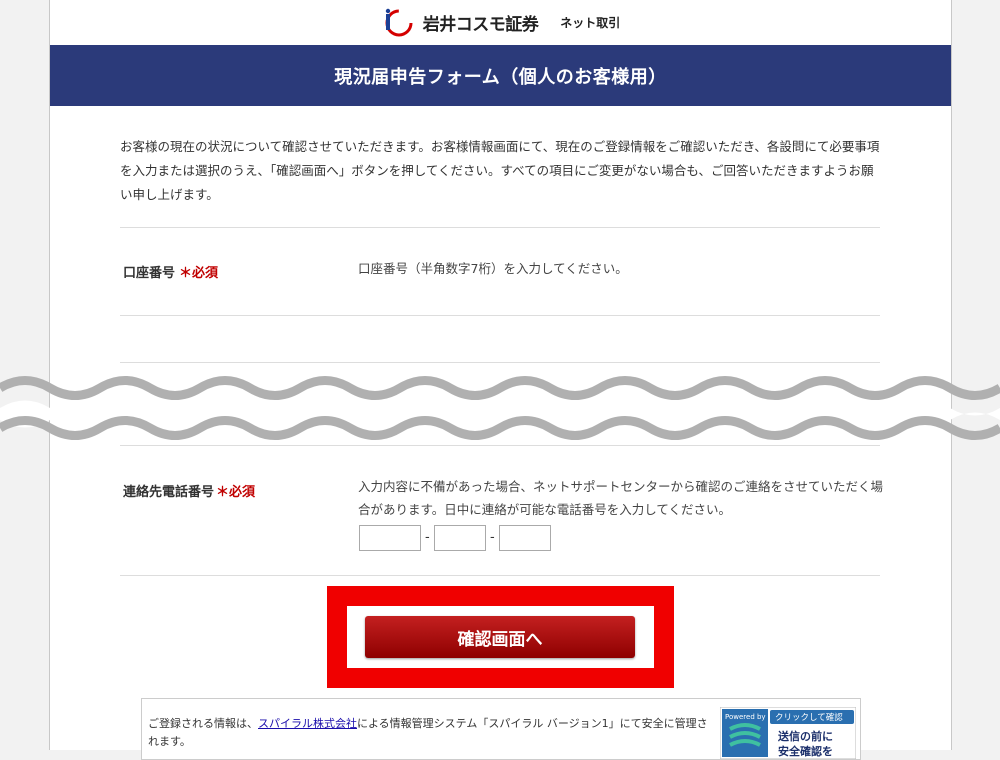  What do you see at coordinates (399, 22) in the screenshot?
I see `company-logo-icon` at bounding box center [399, 22].